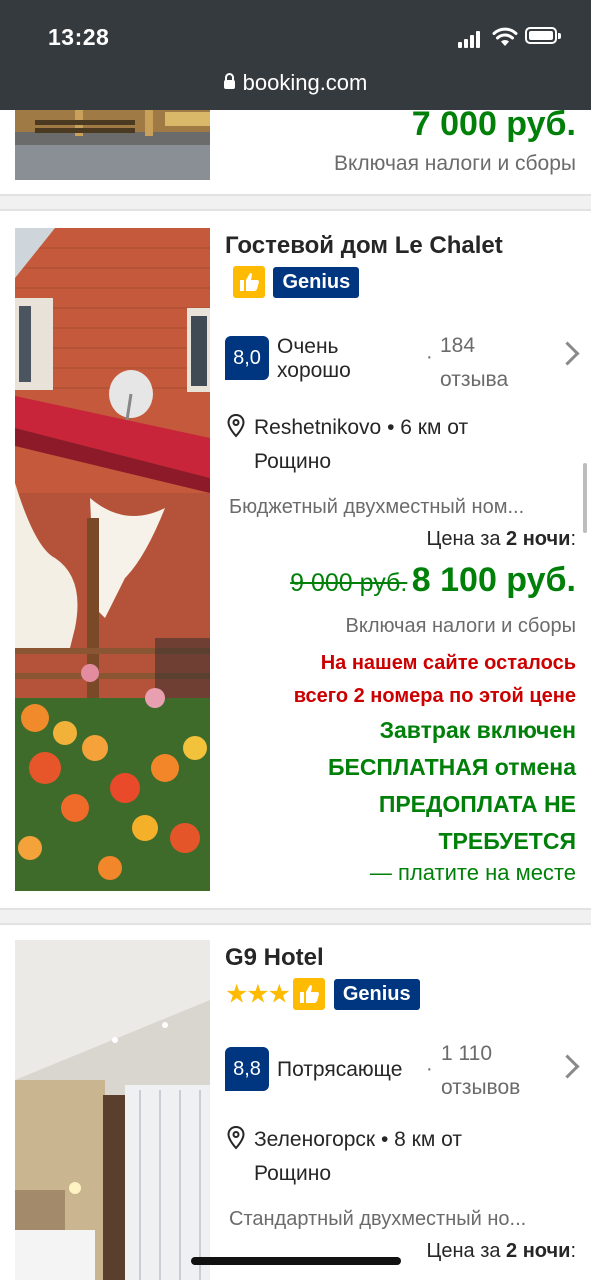  I want to click on lock-icon, so click(229, 81).